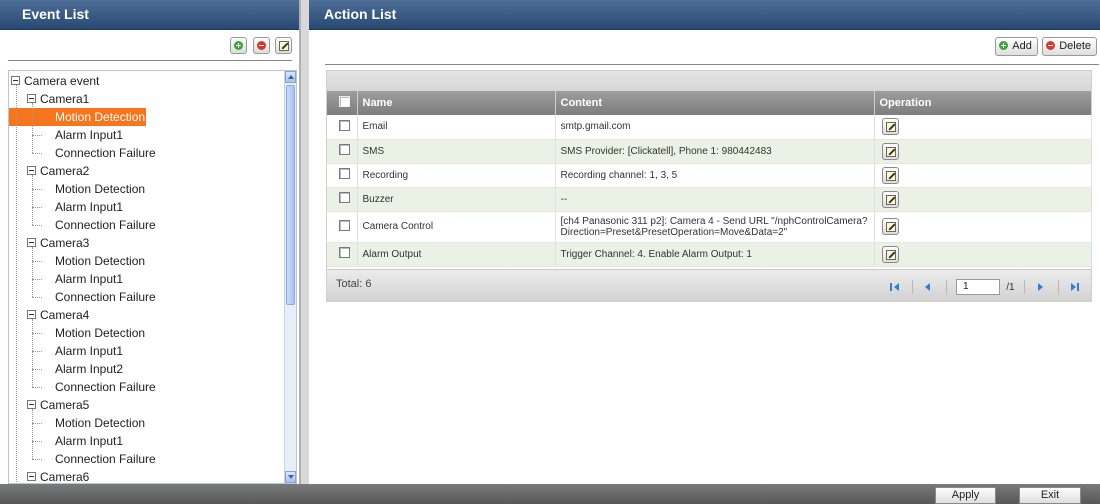 This screenshot has height=504, width=1100. What do you see at coordinates (983, 103) in the screenshot?
I see `column-header-operation: Operation` at bounding box center [983, 103].